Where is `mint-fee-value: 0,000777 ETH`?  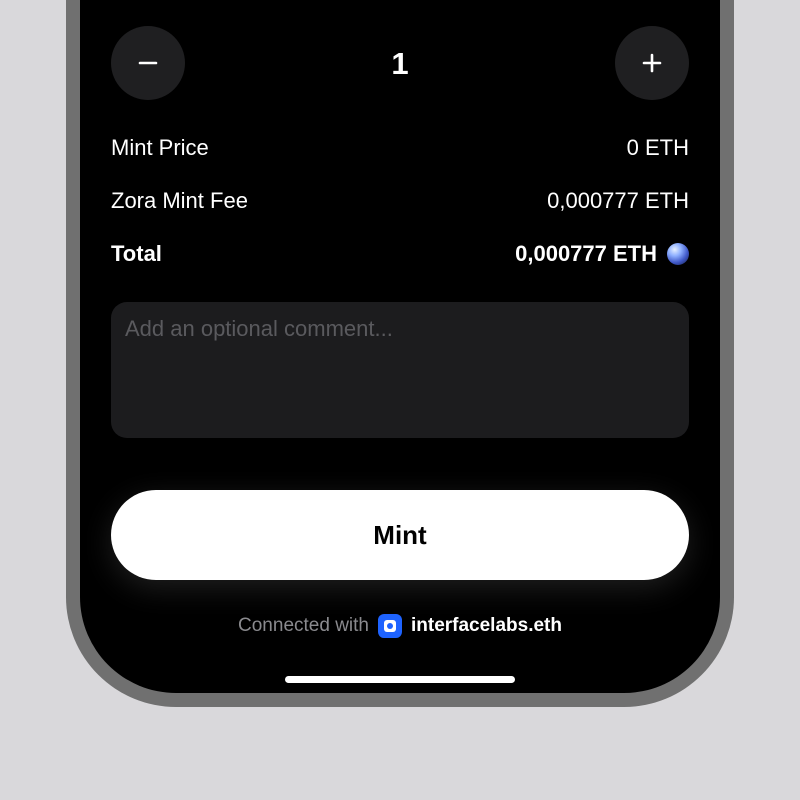
mint-fee-value: 0,000777 ETH is located at coordinates (618, 200).